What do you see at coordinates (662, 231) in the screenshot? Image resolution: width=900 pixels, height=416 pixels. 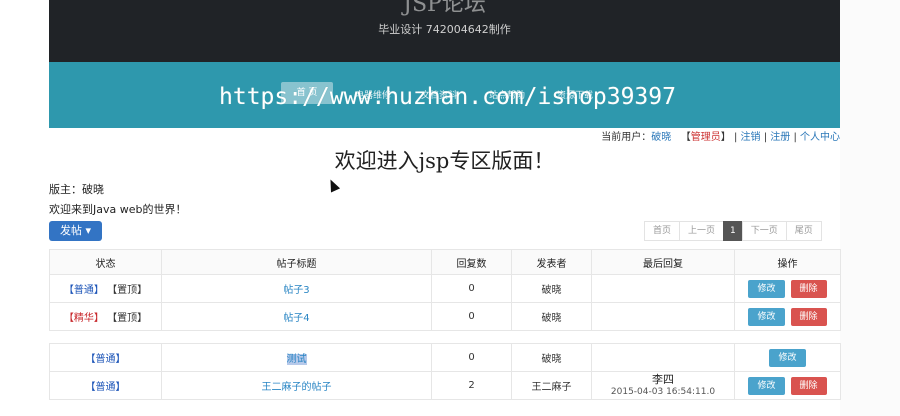 I see `pager-first: 首页` at bounding box center [662, 231].